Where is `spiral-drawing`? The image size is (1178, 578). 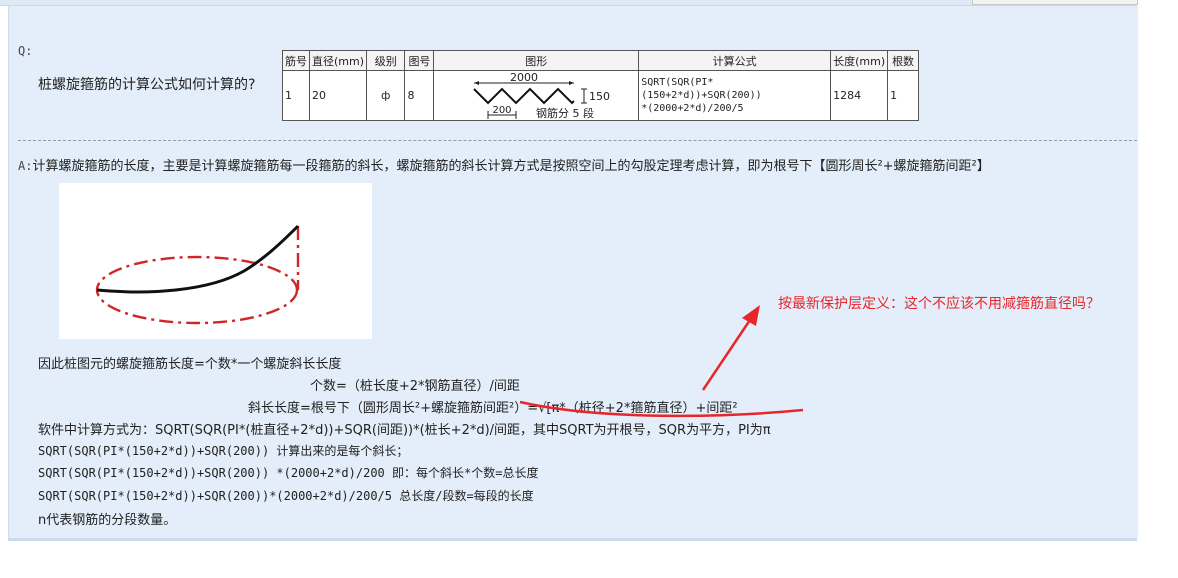
spiral-drawing is located at coordinates (197, 274).